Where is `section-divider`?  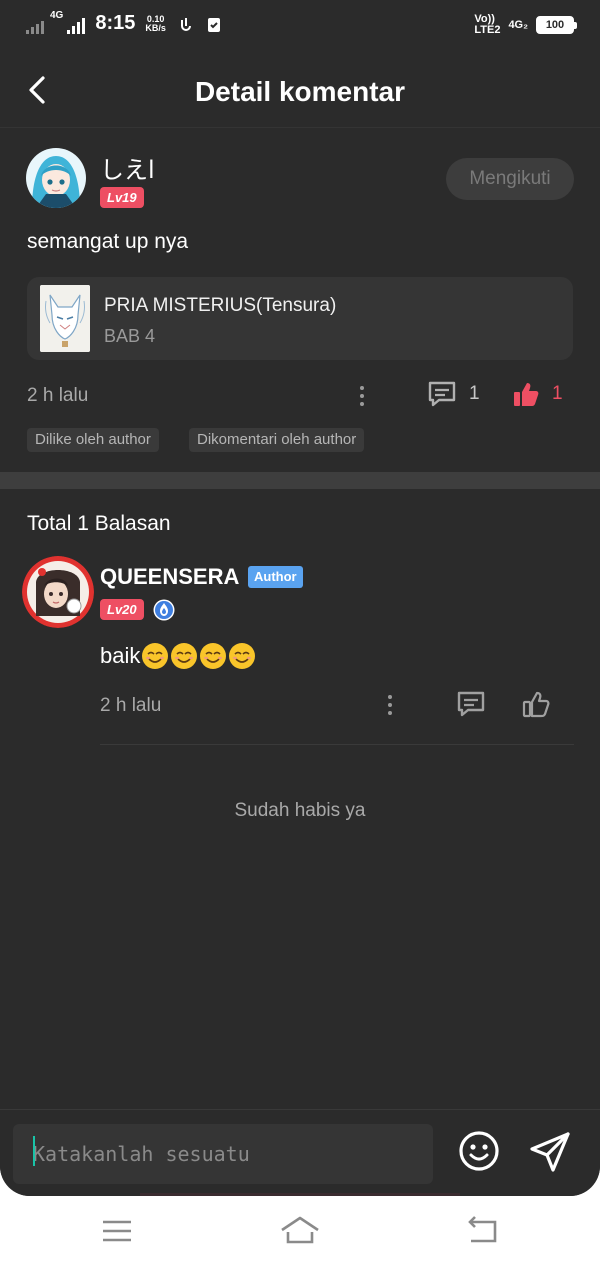
section-divider is located at coordinates (300, 480).